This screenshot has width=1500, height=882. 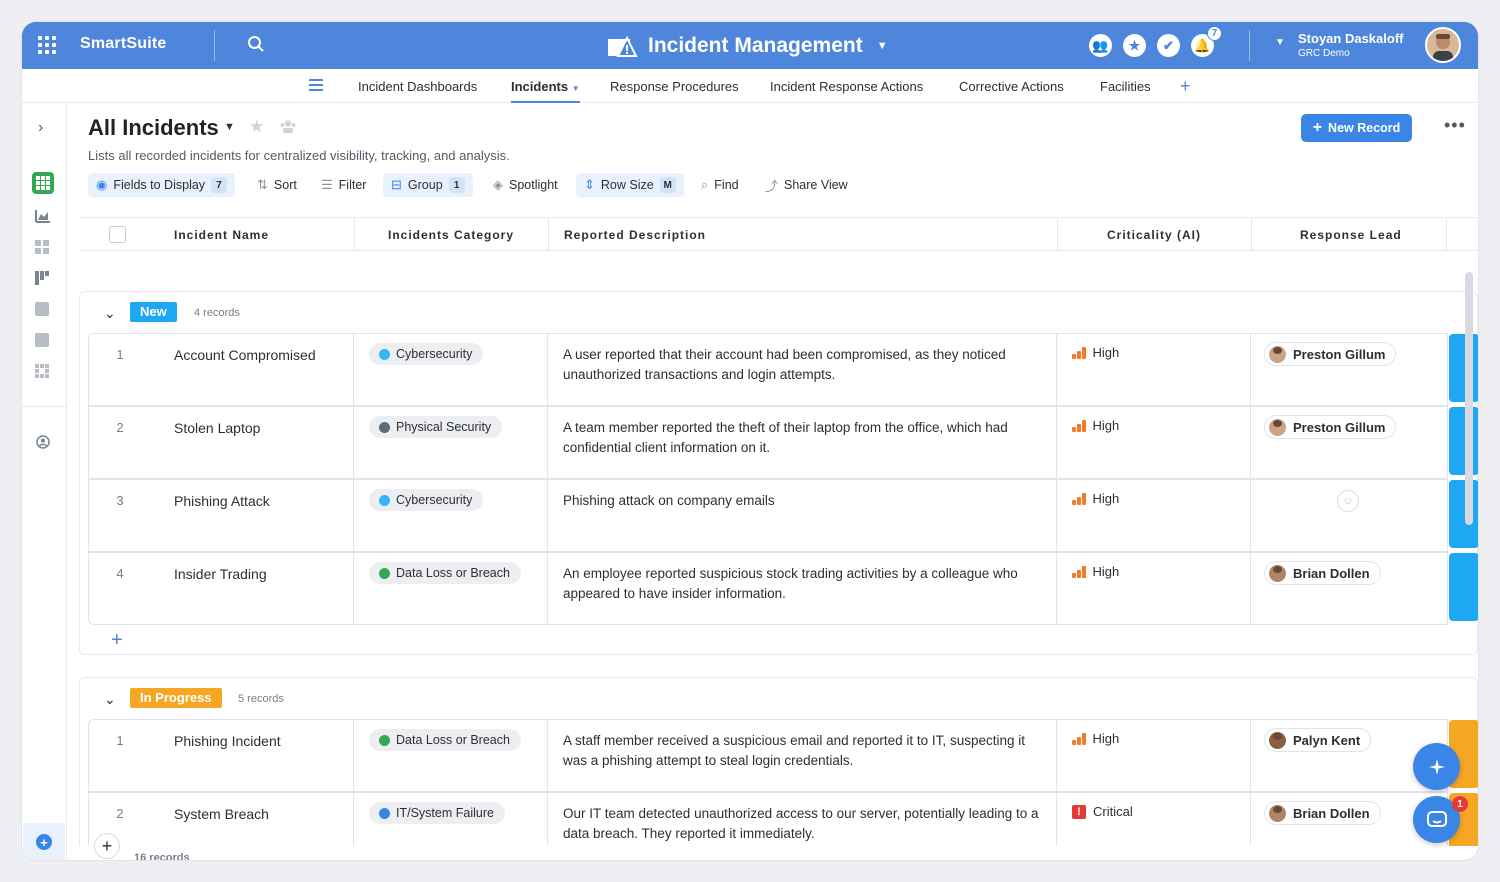 What do you see at coordinates (846, 86) in the screenshot?
I see `tab-incident-response-actions: Incident Response Actions` at bounding box center [846, 86].